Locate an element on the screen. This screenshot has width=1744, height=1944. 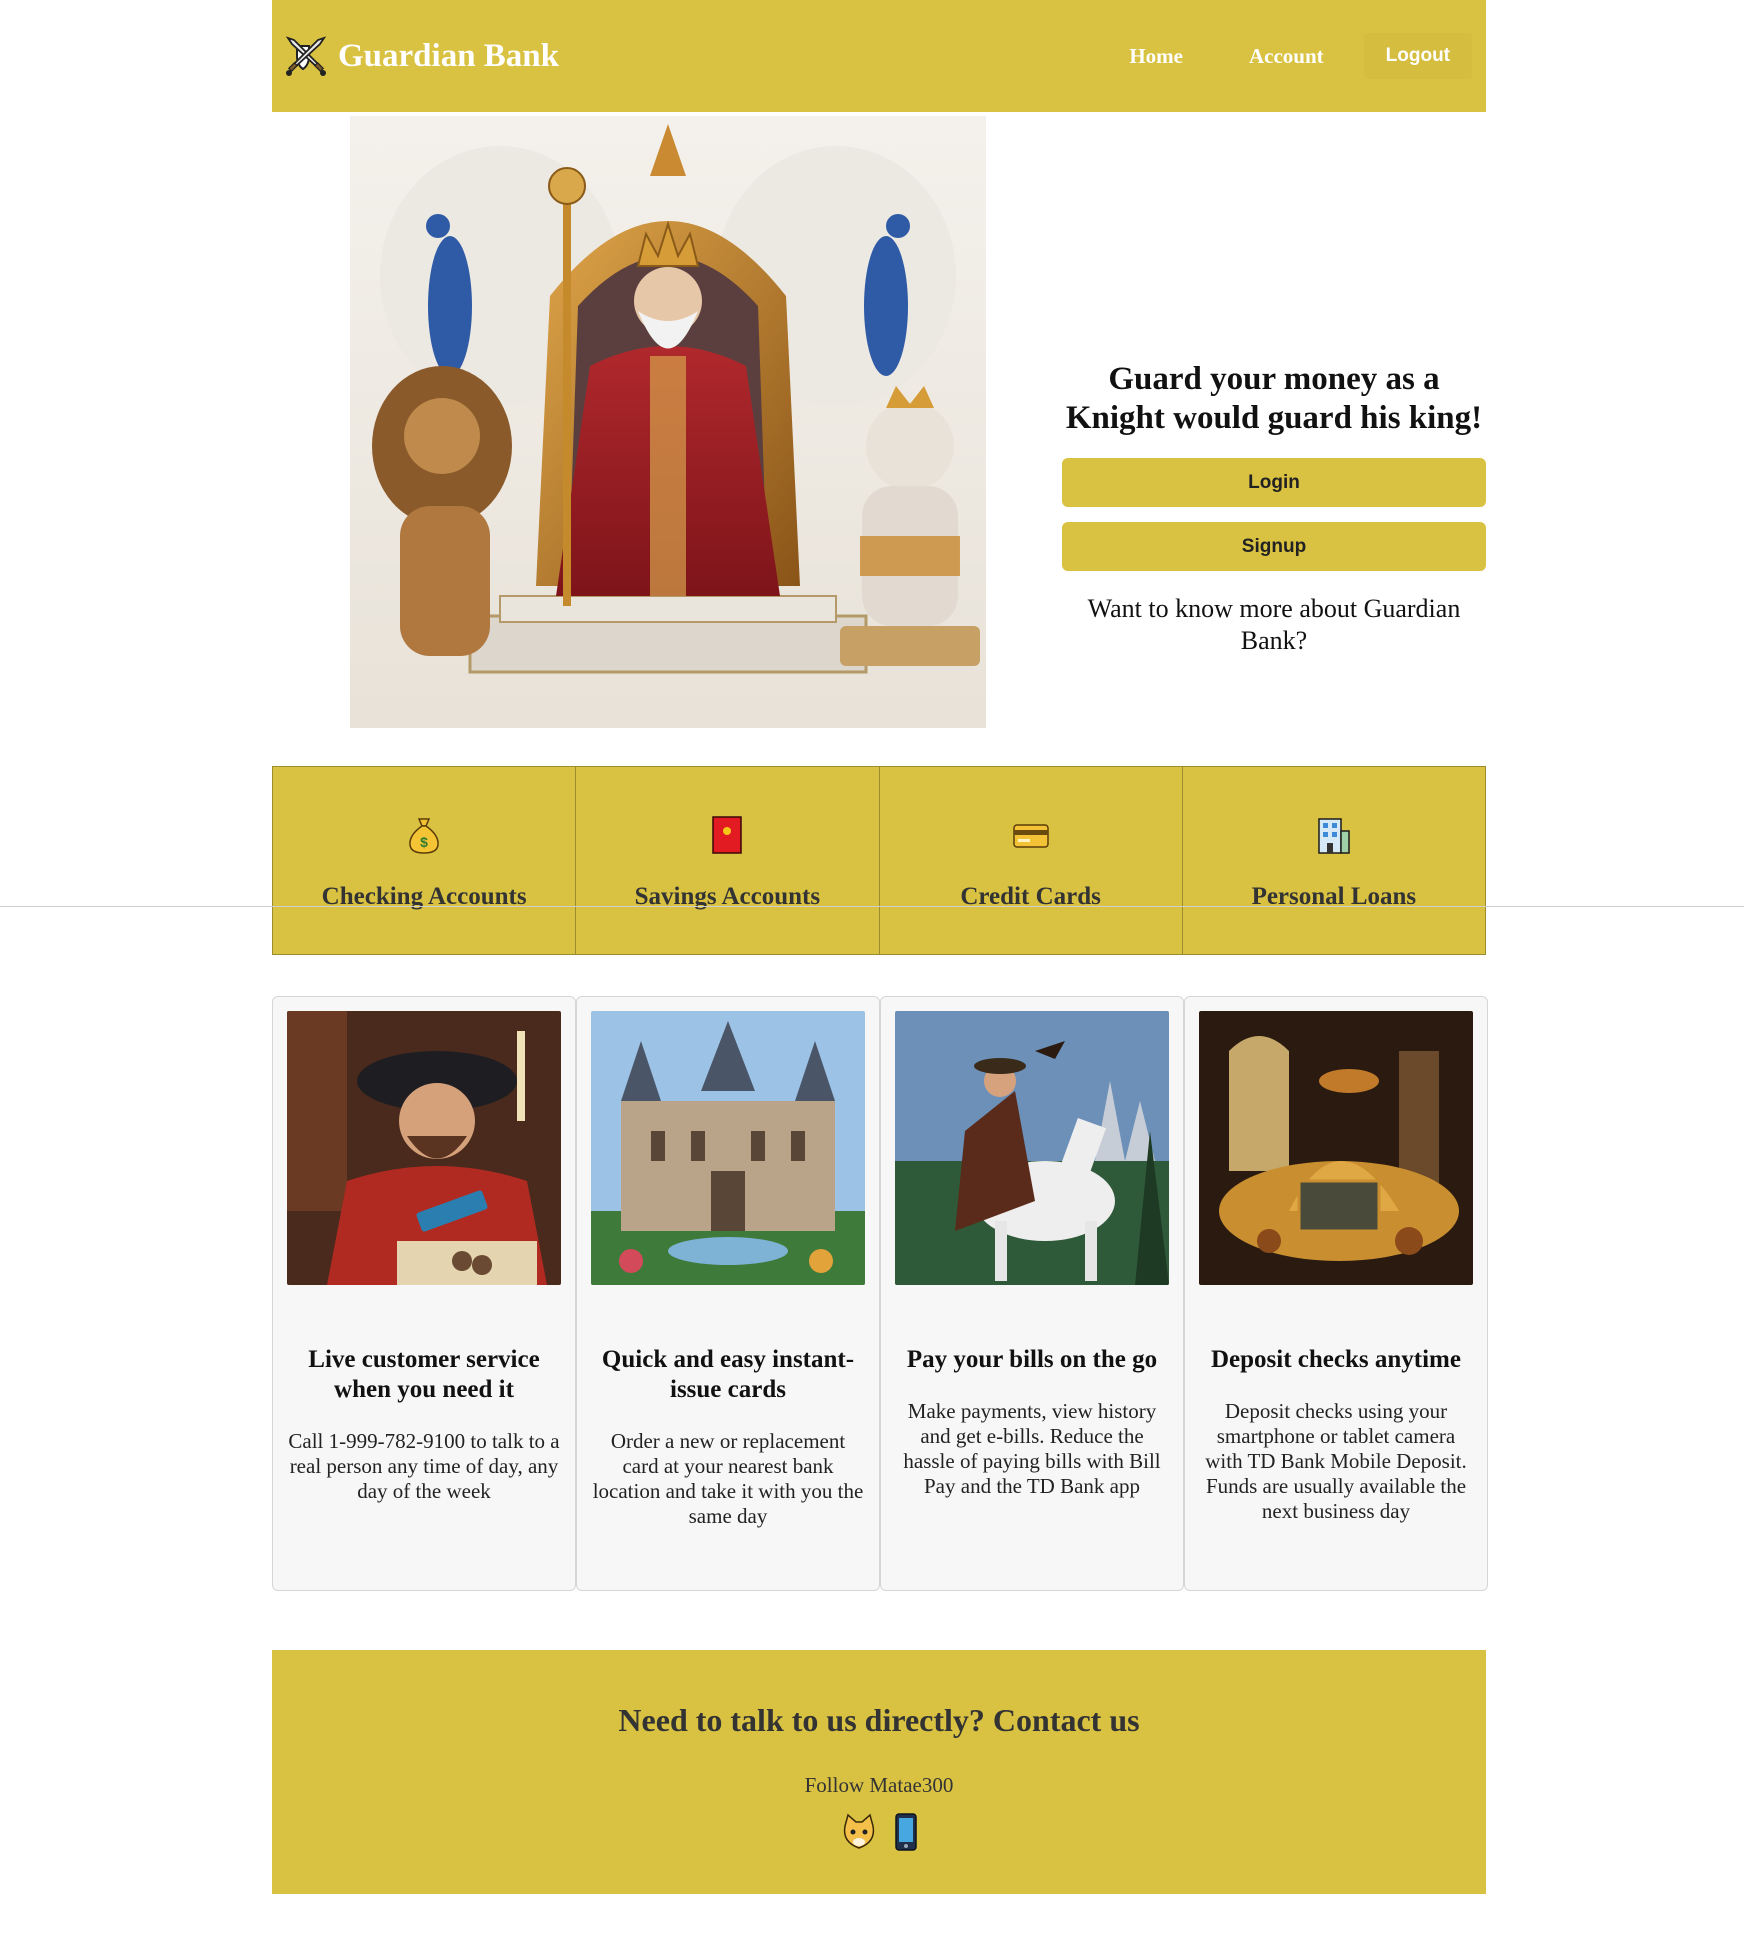
site-header: Guardian Bank Home Account Logout is located at coordinates (879, 56).